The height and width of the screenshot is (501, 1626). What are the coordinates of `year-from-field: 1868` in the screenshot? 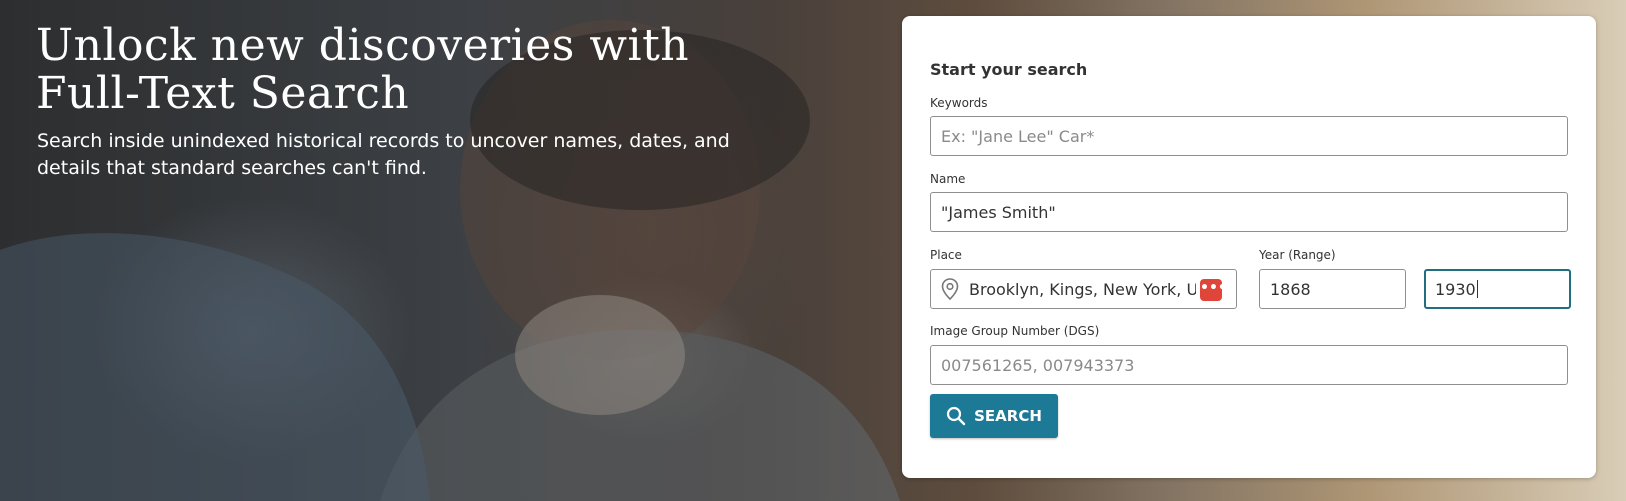 It's located at (1332, 289).